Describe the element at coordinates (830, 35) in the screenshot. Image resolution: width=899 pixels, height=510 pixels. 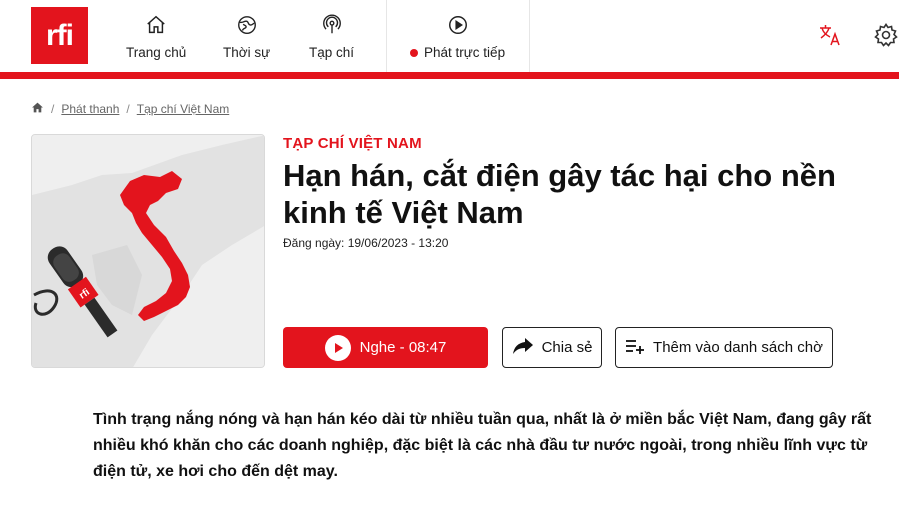
I see `translate-icon` at that location.